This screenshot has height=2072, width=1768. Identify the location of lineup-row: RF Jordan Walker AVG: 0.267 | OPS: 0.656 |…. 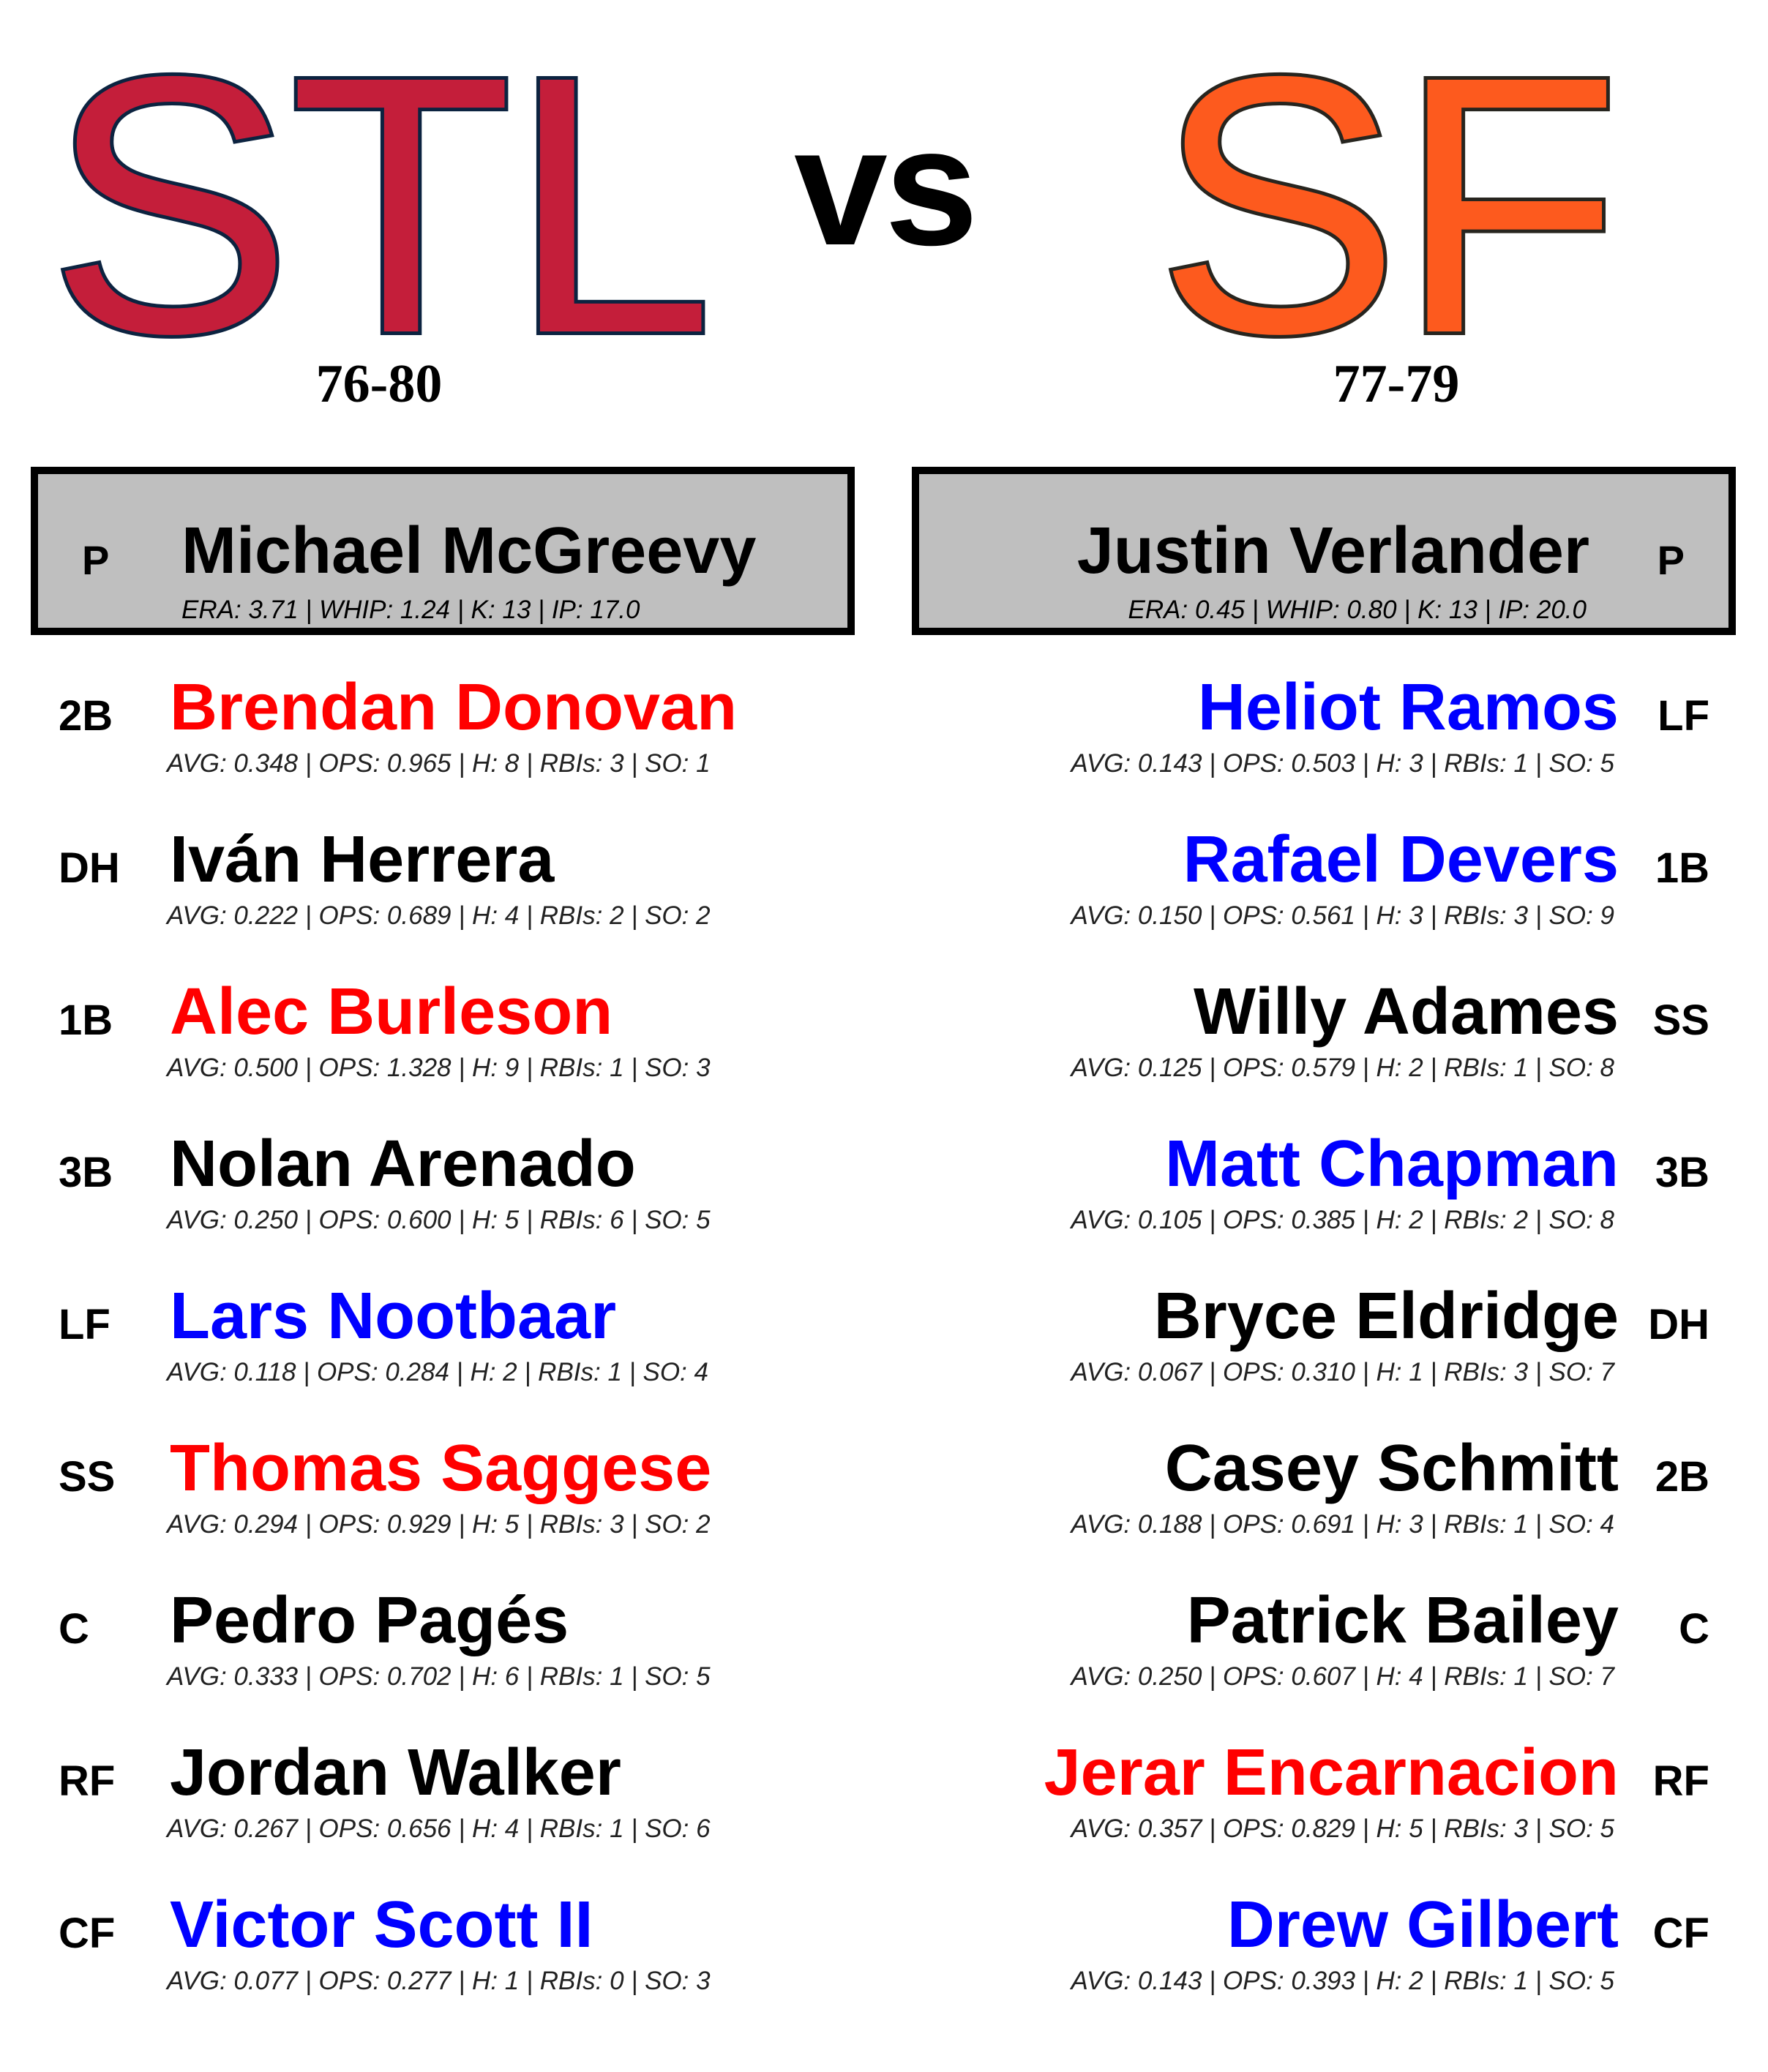
(439, 1806).